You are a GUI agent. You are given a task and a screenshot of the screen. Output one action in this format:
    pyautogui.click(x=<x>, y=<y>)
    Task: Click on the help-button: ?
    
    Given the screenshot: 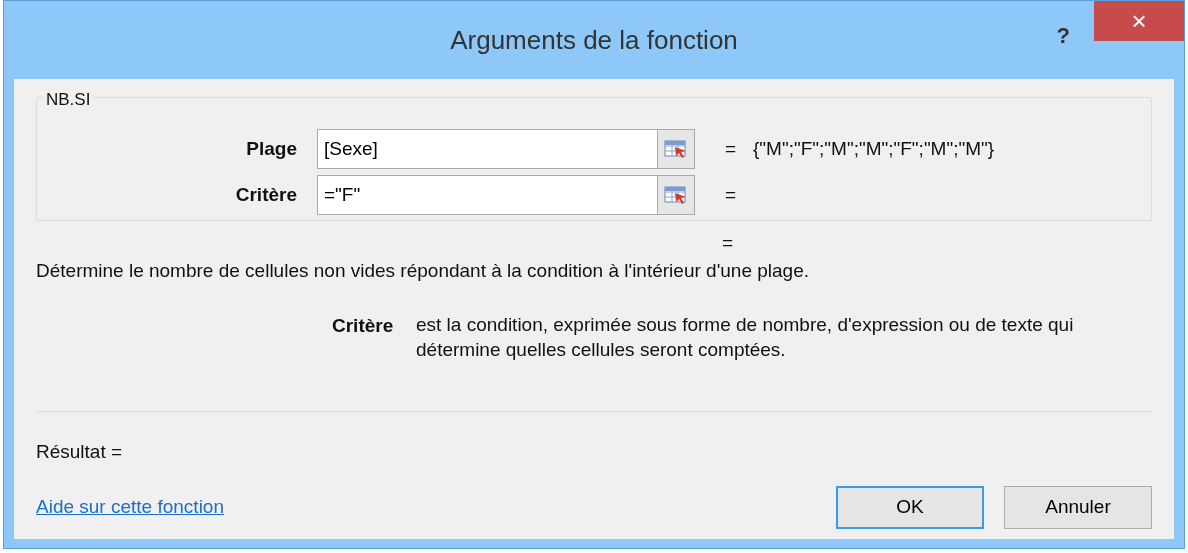 What is the action you would take?
    pyautogui.click(x=1075, y=26)
    